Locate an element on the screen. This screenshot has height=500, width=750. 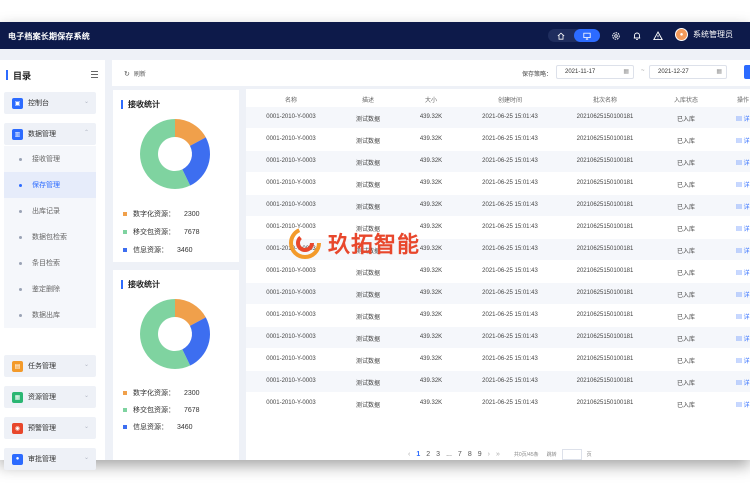
page-button: 7 is located at coordinates (460, 454).